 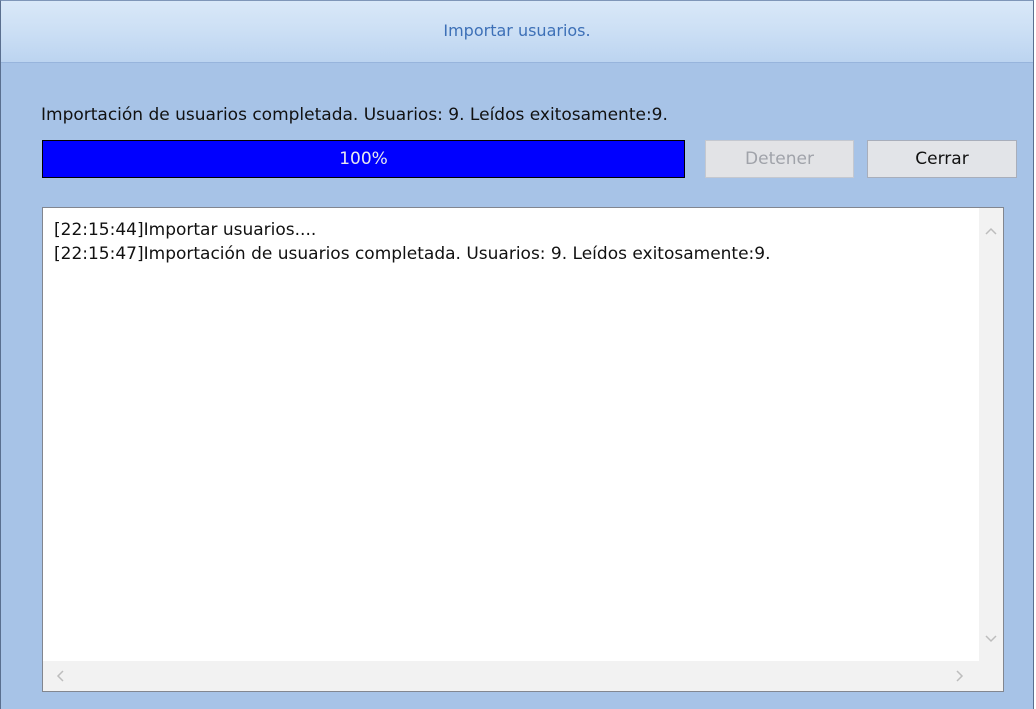 I want to click on chevron-right-icon, so click(x=959, y=676).